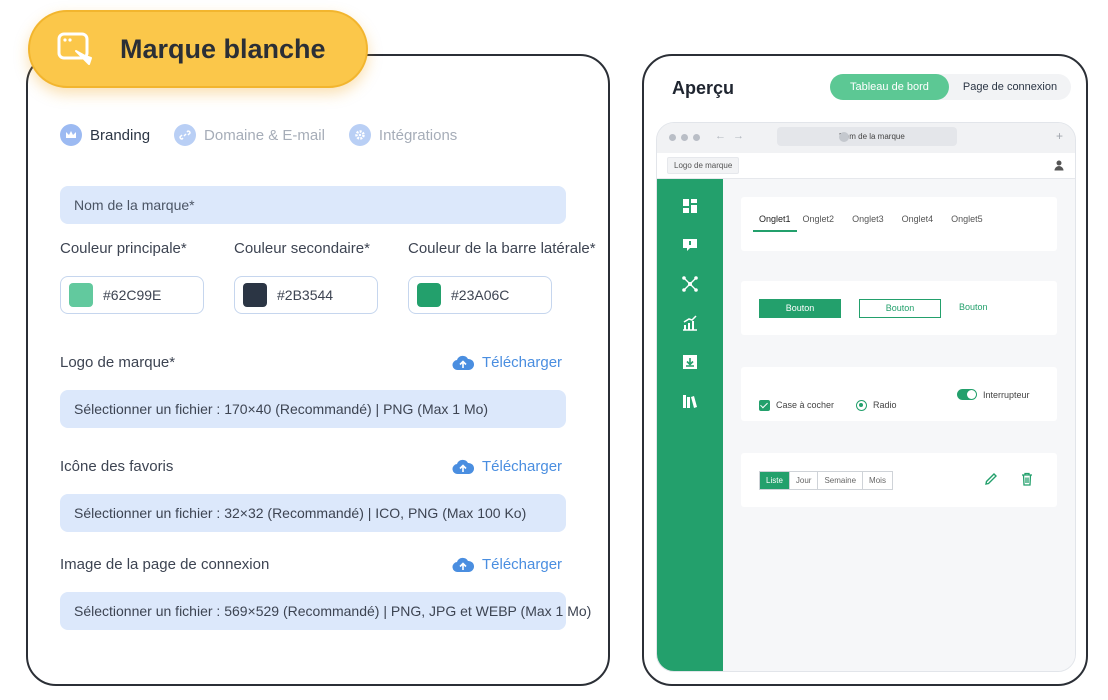 Image resolution: width=1108 pixels, height=700 pixels. I want to click on trash-icon, so click(1027, 479).